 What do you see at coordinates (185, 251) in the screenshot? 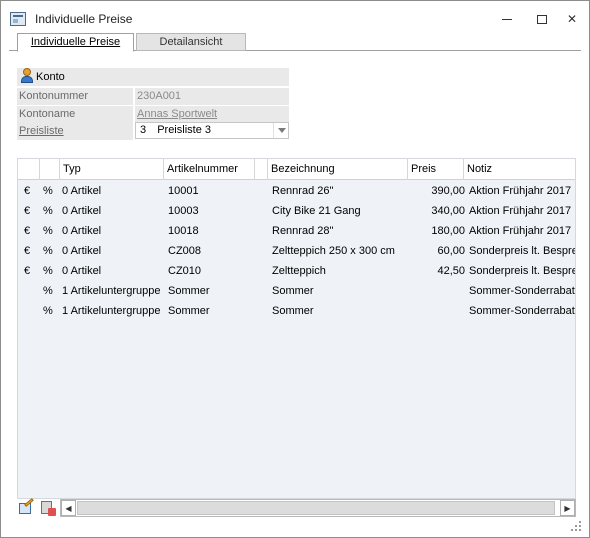
I see `artikelnummer-cell: CZ008` at bounding box center [185, 251].